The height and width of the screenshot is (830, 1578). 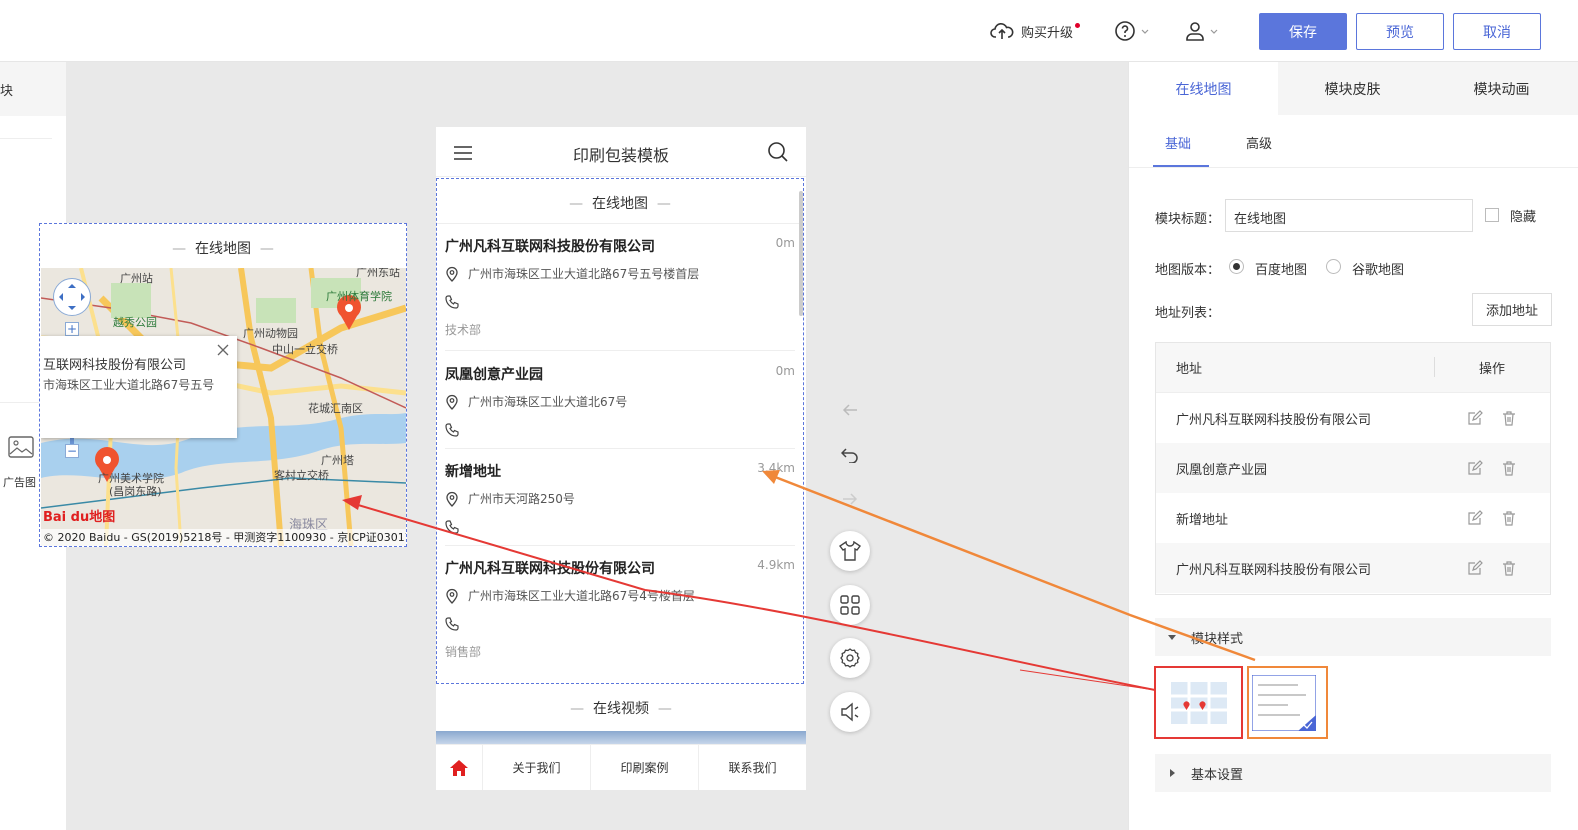 I want to click on map-section-title: — 在线地图 —, so click(x=620, y=204).